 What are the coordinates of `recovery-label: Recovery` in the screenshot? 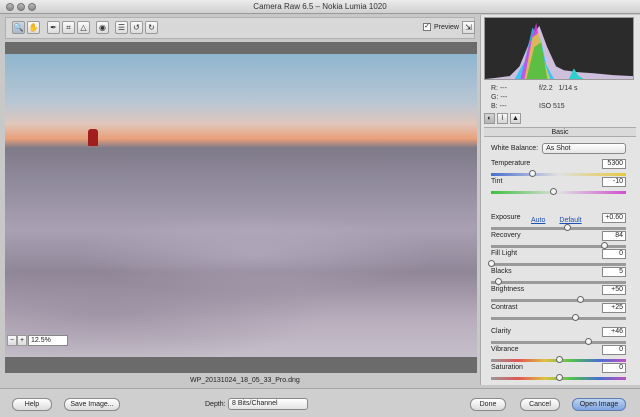 It's located at (506, 235).